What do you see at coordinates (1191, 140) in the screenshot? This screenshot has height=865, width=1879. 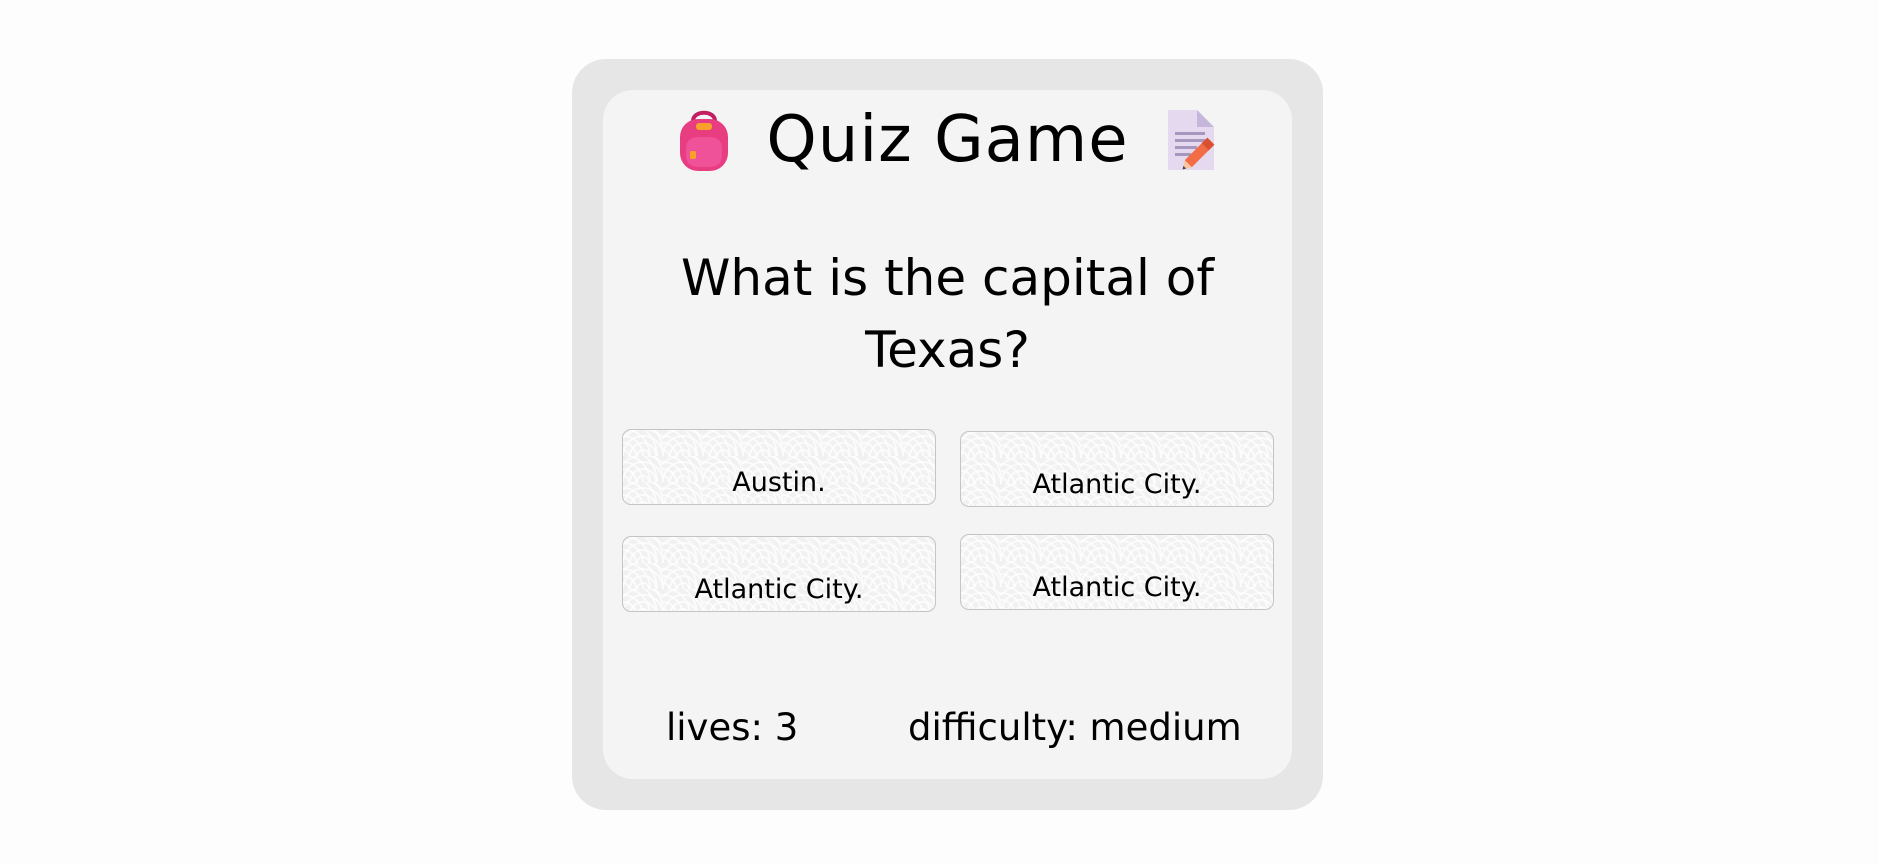 I see `memo-icon` at bounding box center [1191, 140].